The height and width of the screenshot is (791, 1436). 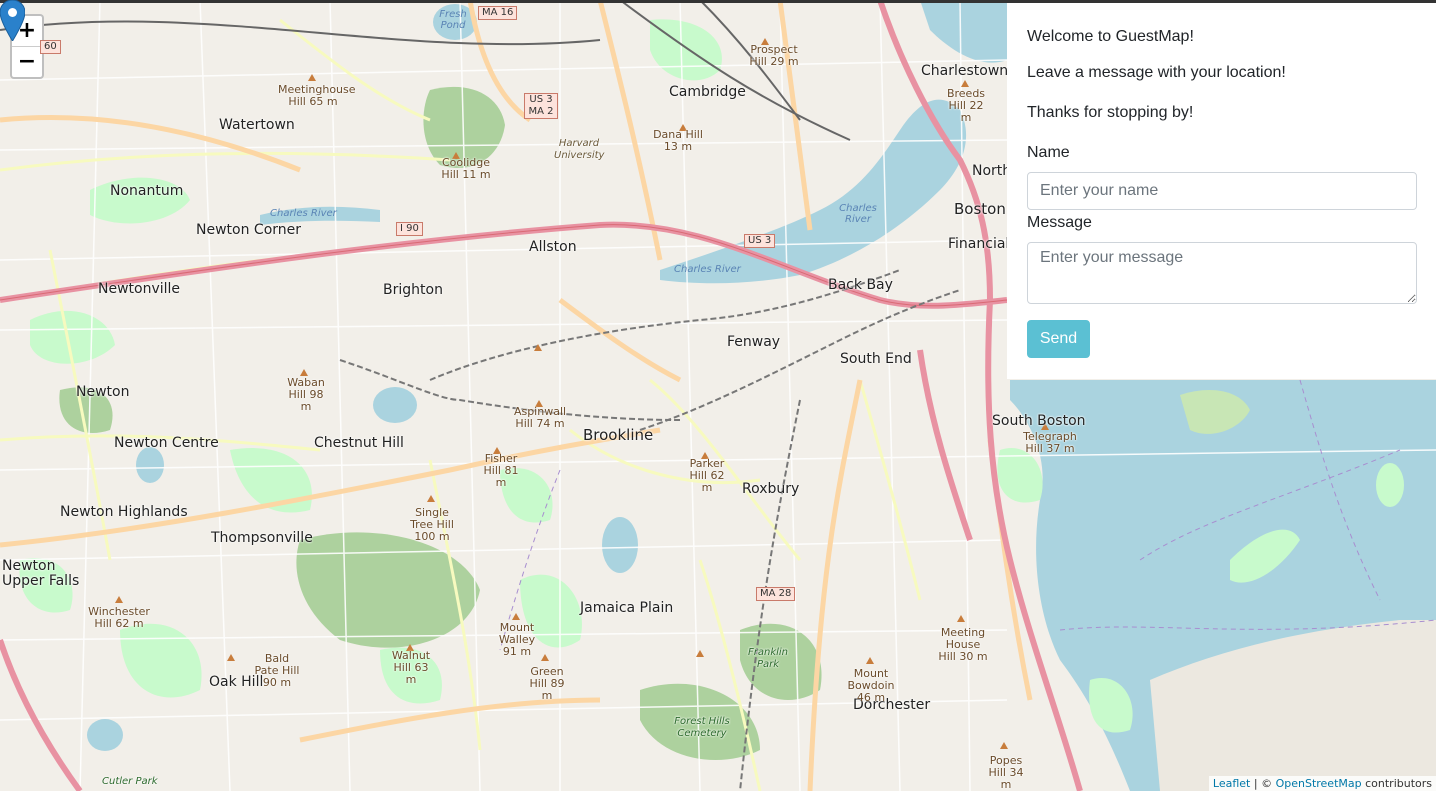 I want to click on hill-label: Dana Hill 13 m, so click(x=678, y=140).